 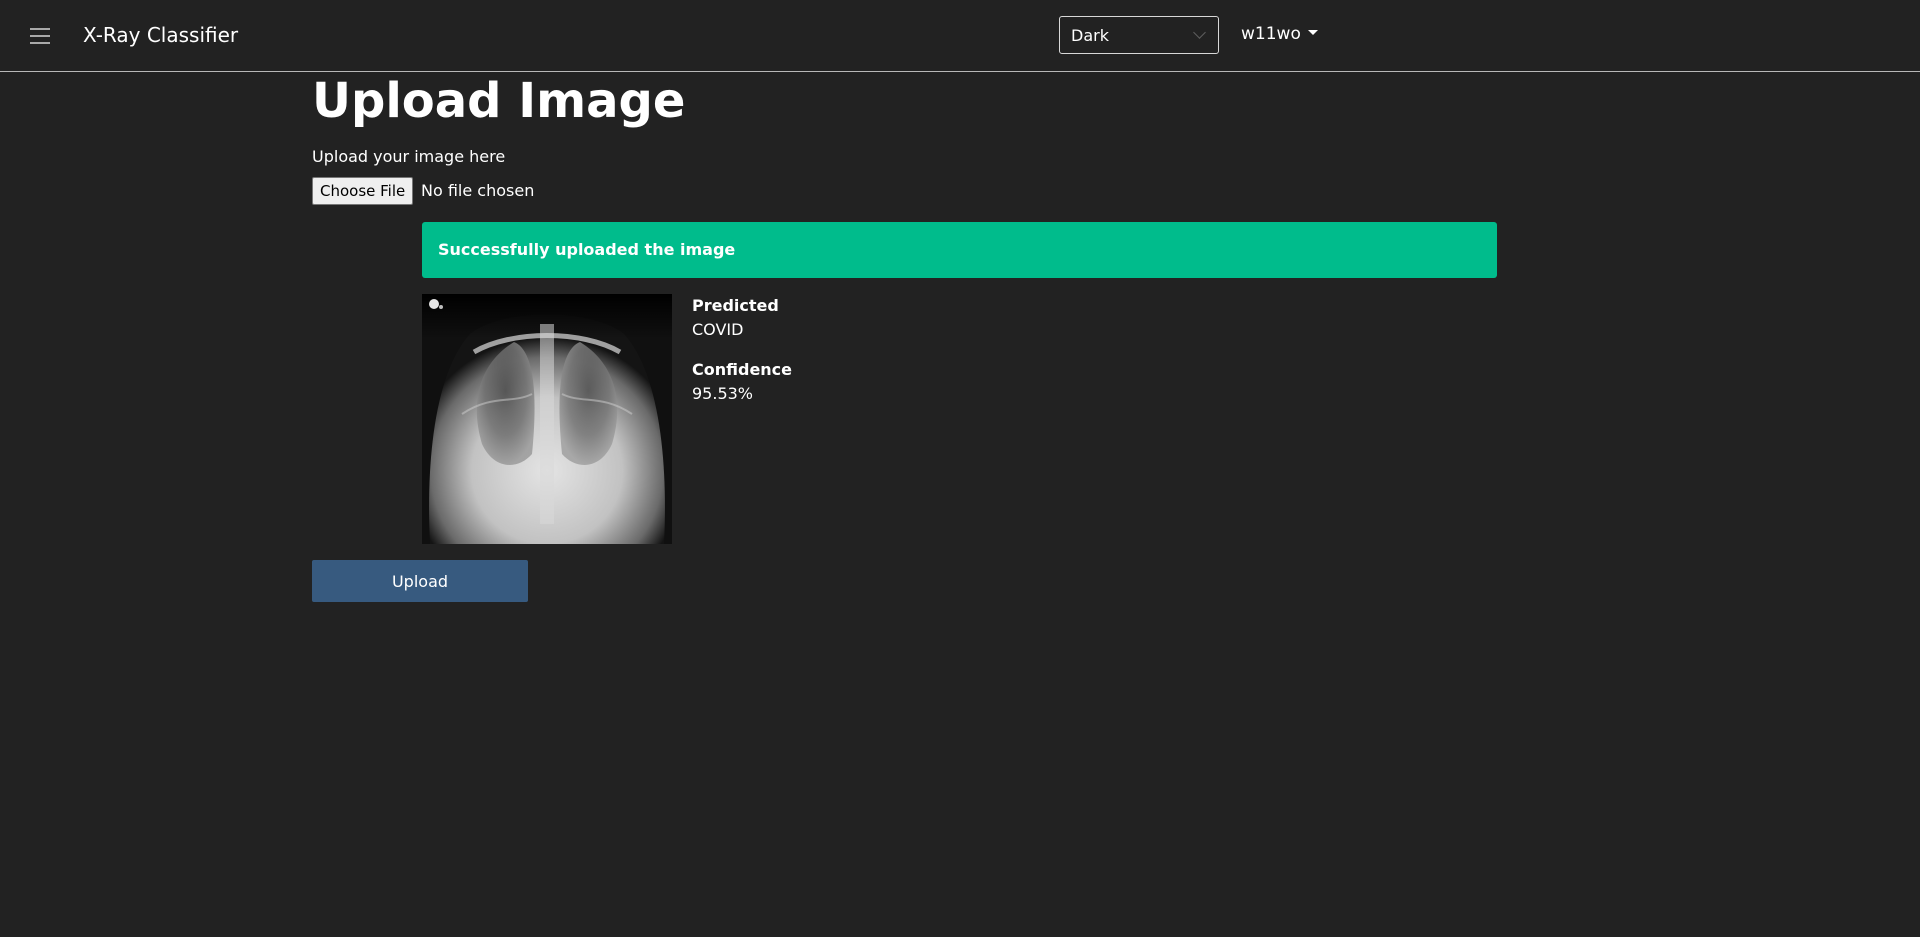 I want to click on chevron-down-icon, so click(x=1199, y=32).